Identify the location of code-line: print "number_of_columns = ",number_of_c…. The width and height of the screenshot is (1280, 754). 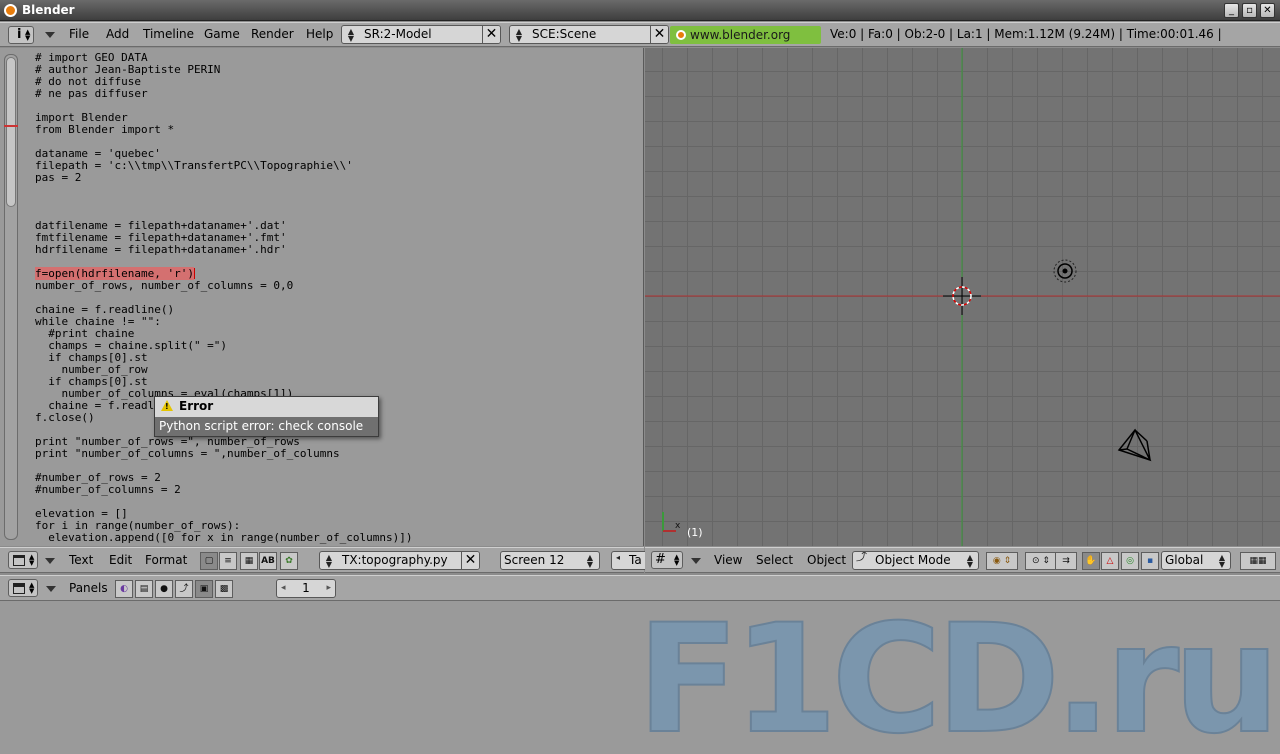
(224, 454).